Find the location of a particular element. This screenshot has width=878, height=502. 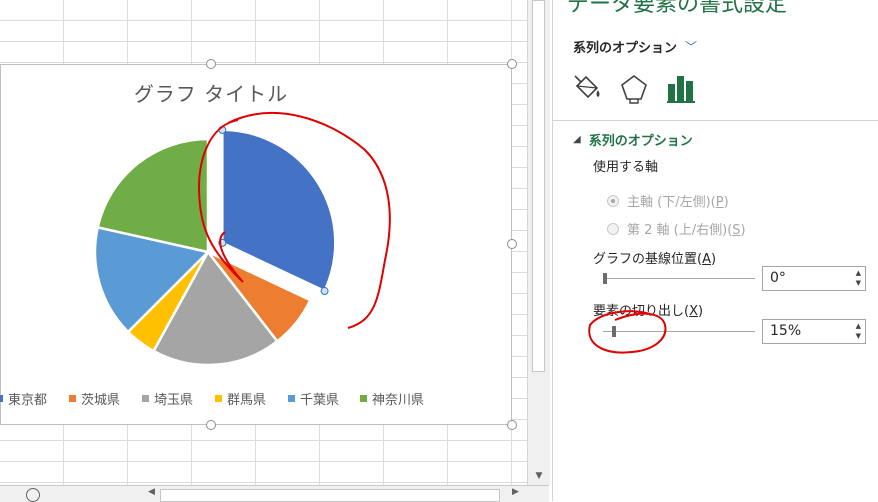

legend-label: 東京都 is located at coordinates (28, 400).